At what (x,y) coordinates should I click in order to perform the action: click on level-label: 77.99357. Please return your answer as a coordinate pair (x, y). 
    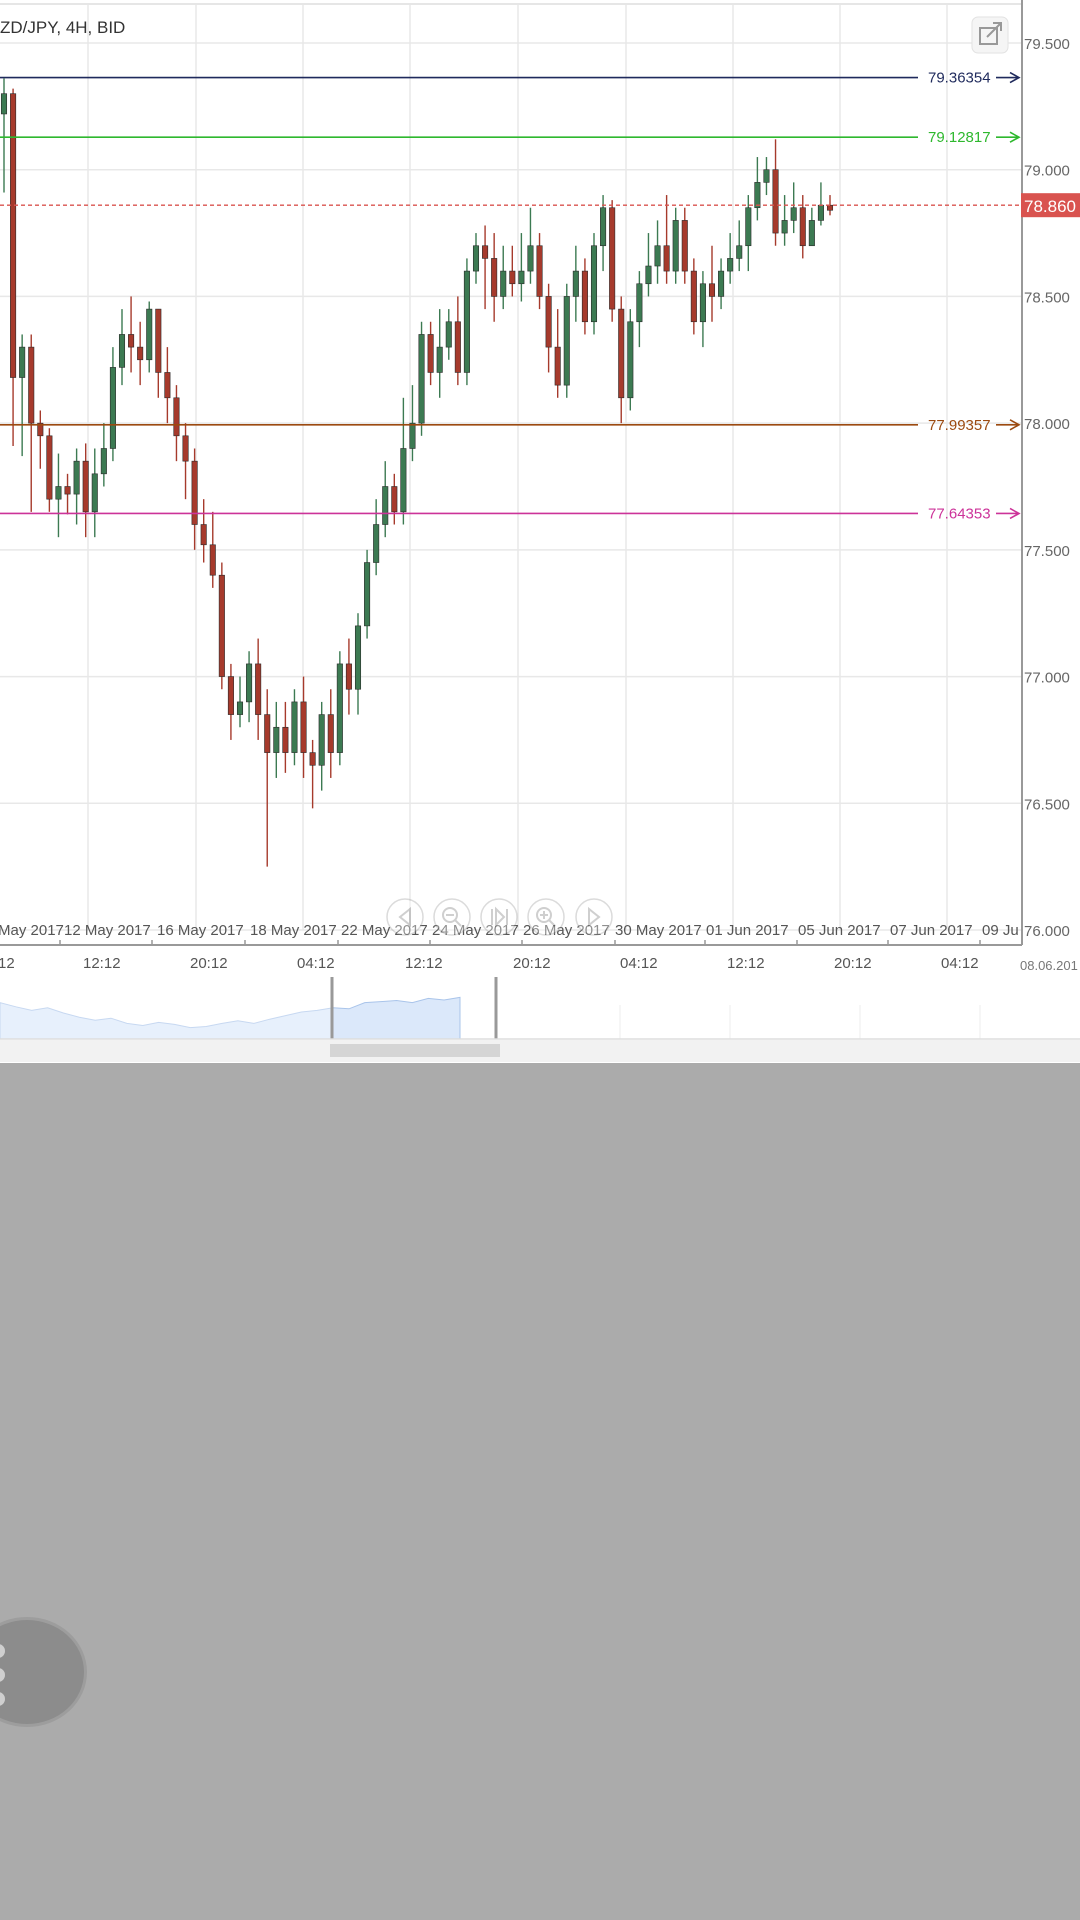
    Looking at the image, I should click on (959, 425).